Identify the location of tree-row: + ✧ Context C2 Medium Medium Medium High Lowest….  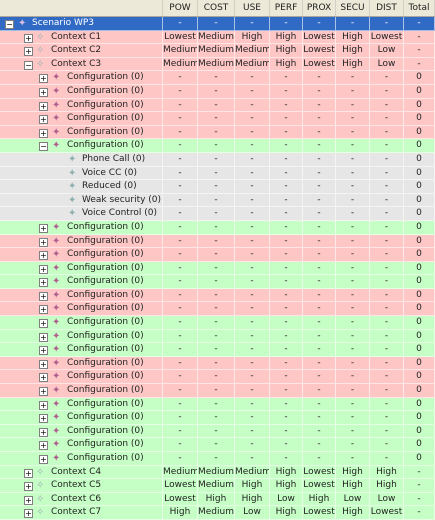
(217, 51).